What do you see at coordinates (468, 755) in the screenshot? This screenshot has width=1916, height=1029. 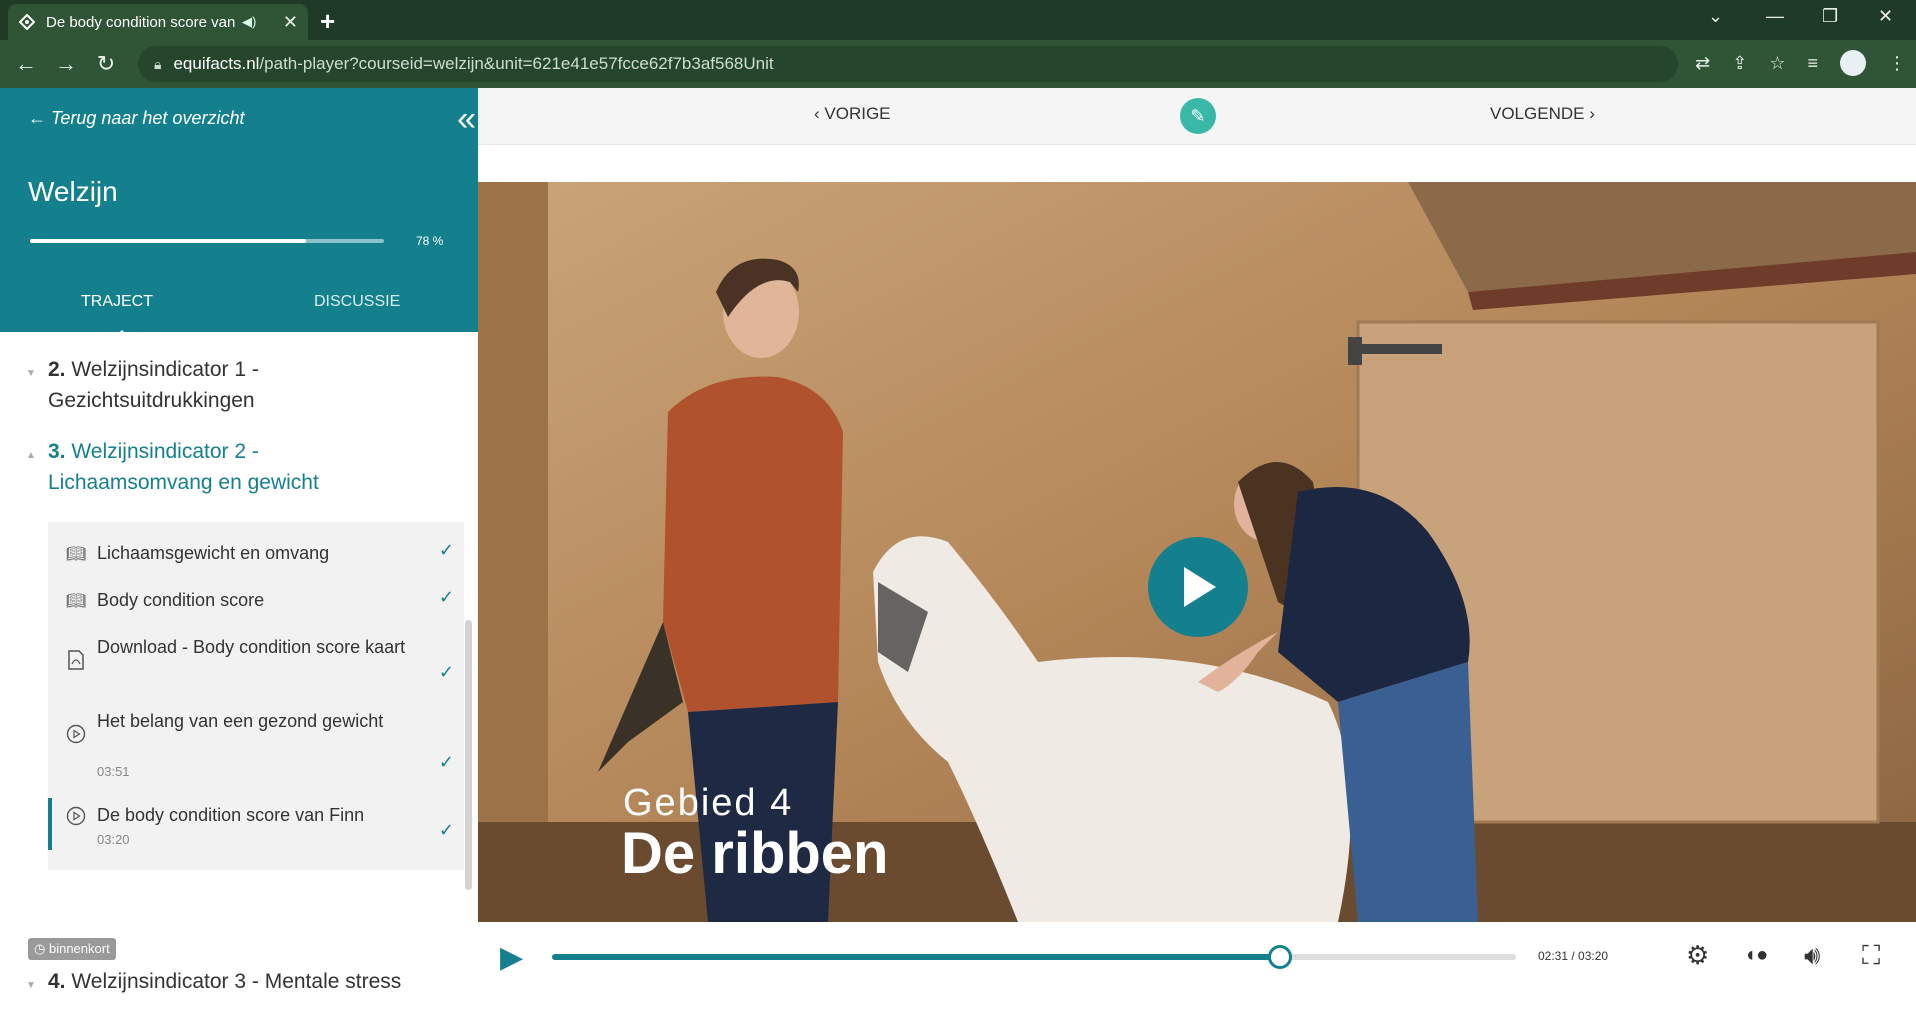 I see `sidebar-scrollbar` at bounding box center [468, 755].